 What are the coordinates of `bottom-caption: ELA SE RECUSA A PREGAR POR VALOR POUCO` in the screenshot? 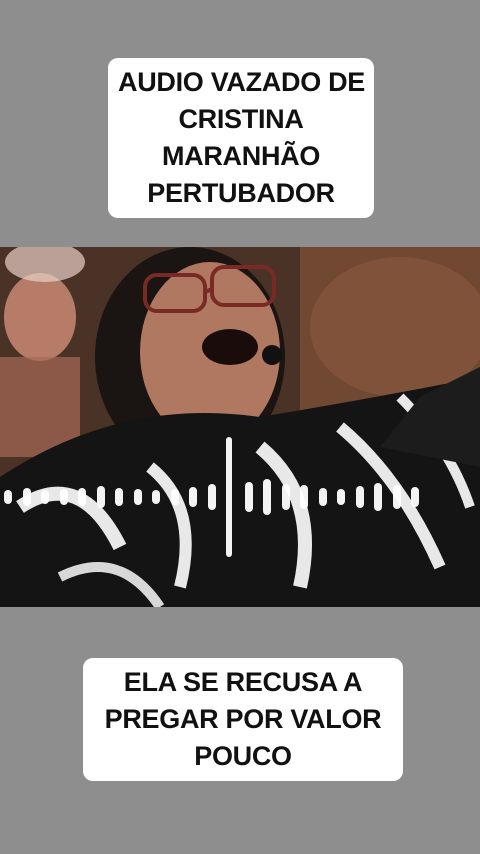 It's located at (243, 719).